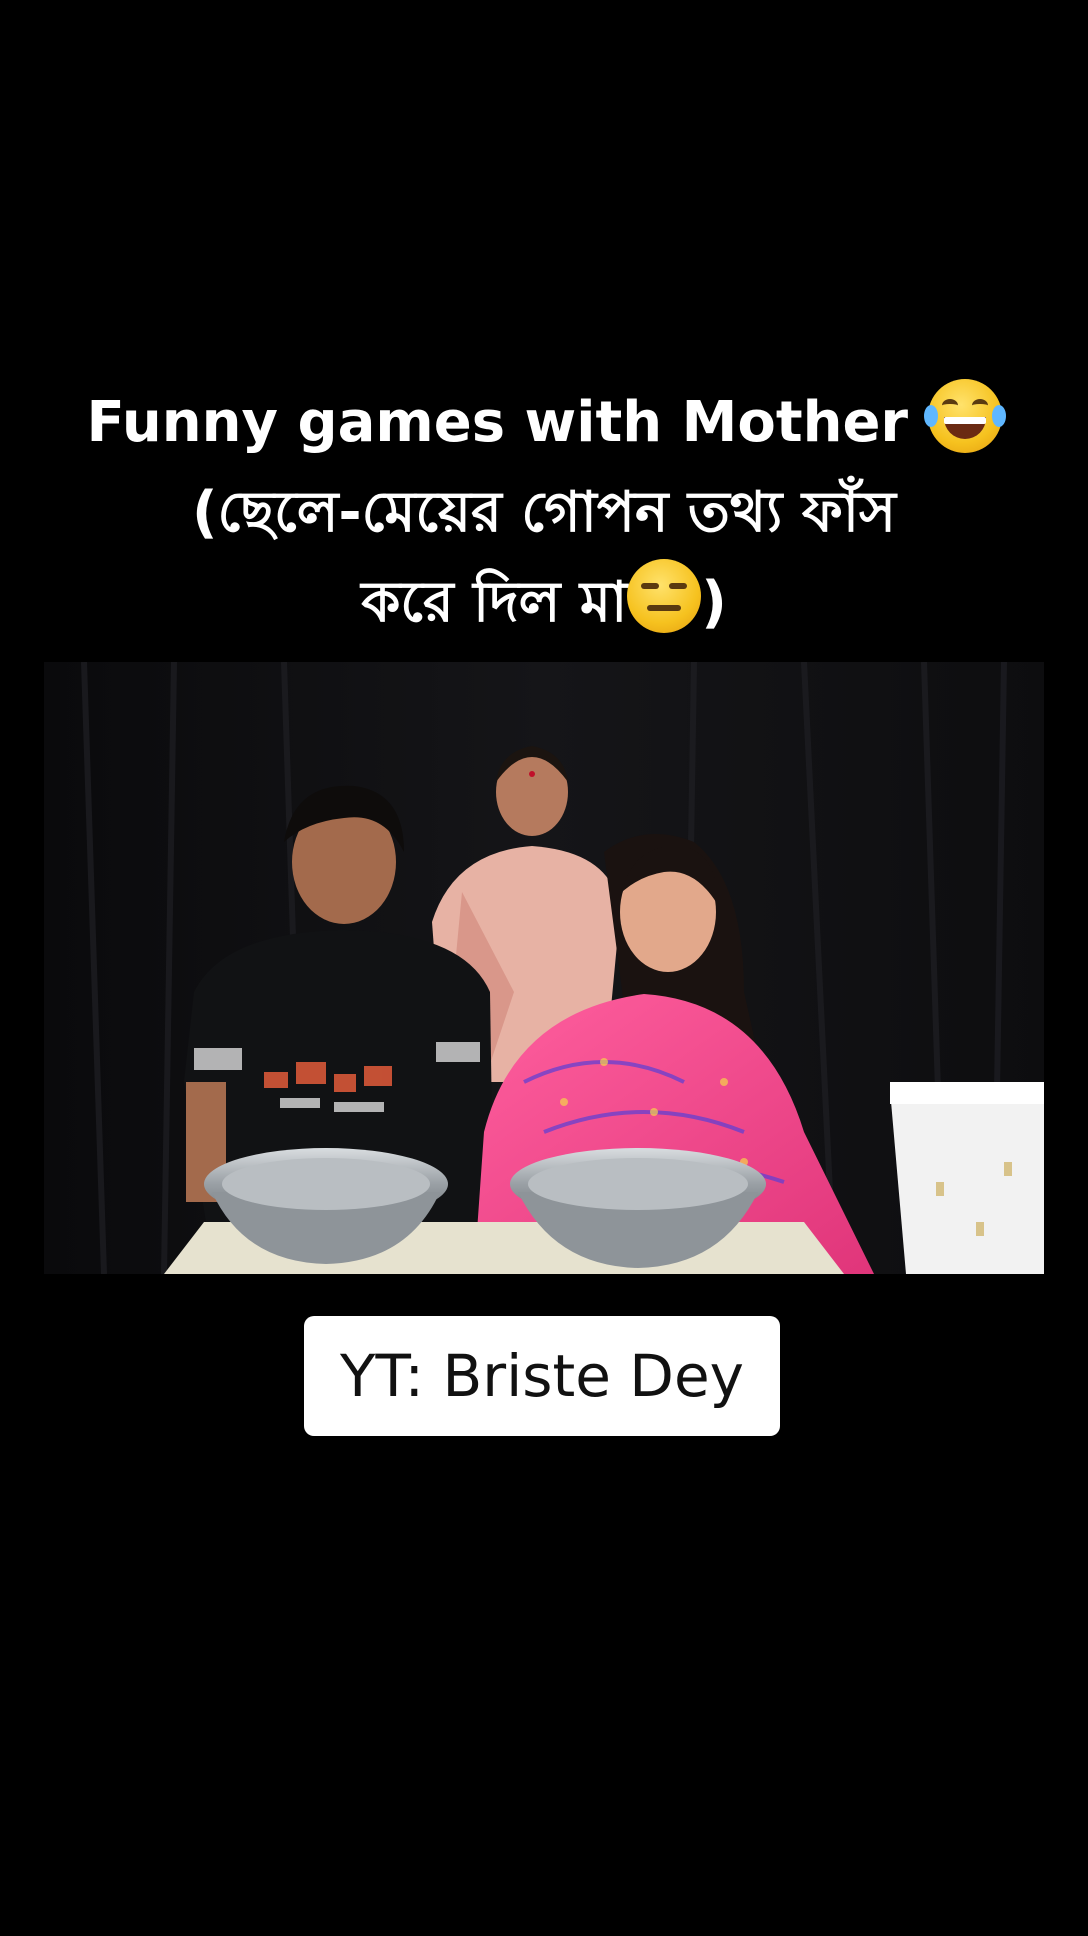 This screenshot has width=1088, height=1936. What do you see at coordinates (494, 602) in the screenshot?
I see `caption-line-3-text: করে দিল মা` at bounding box center [494, 602].